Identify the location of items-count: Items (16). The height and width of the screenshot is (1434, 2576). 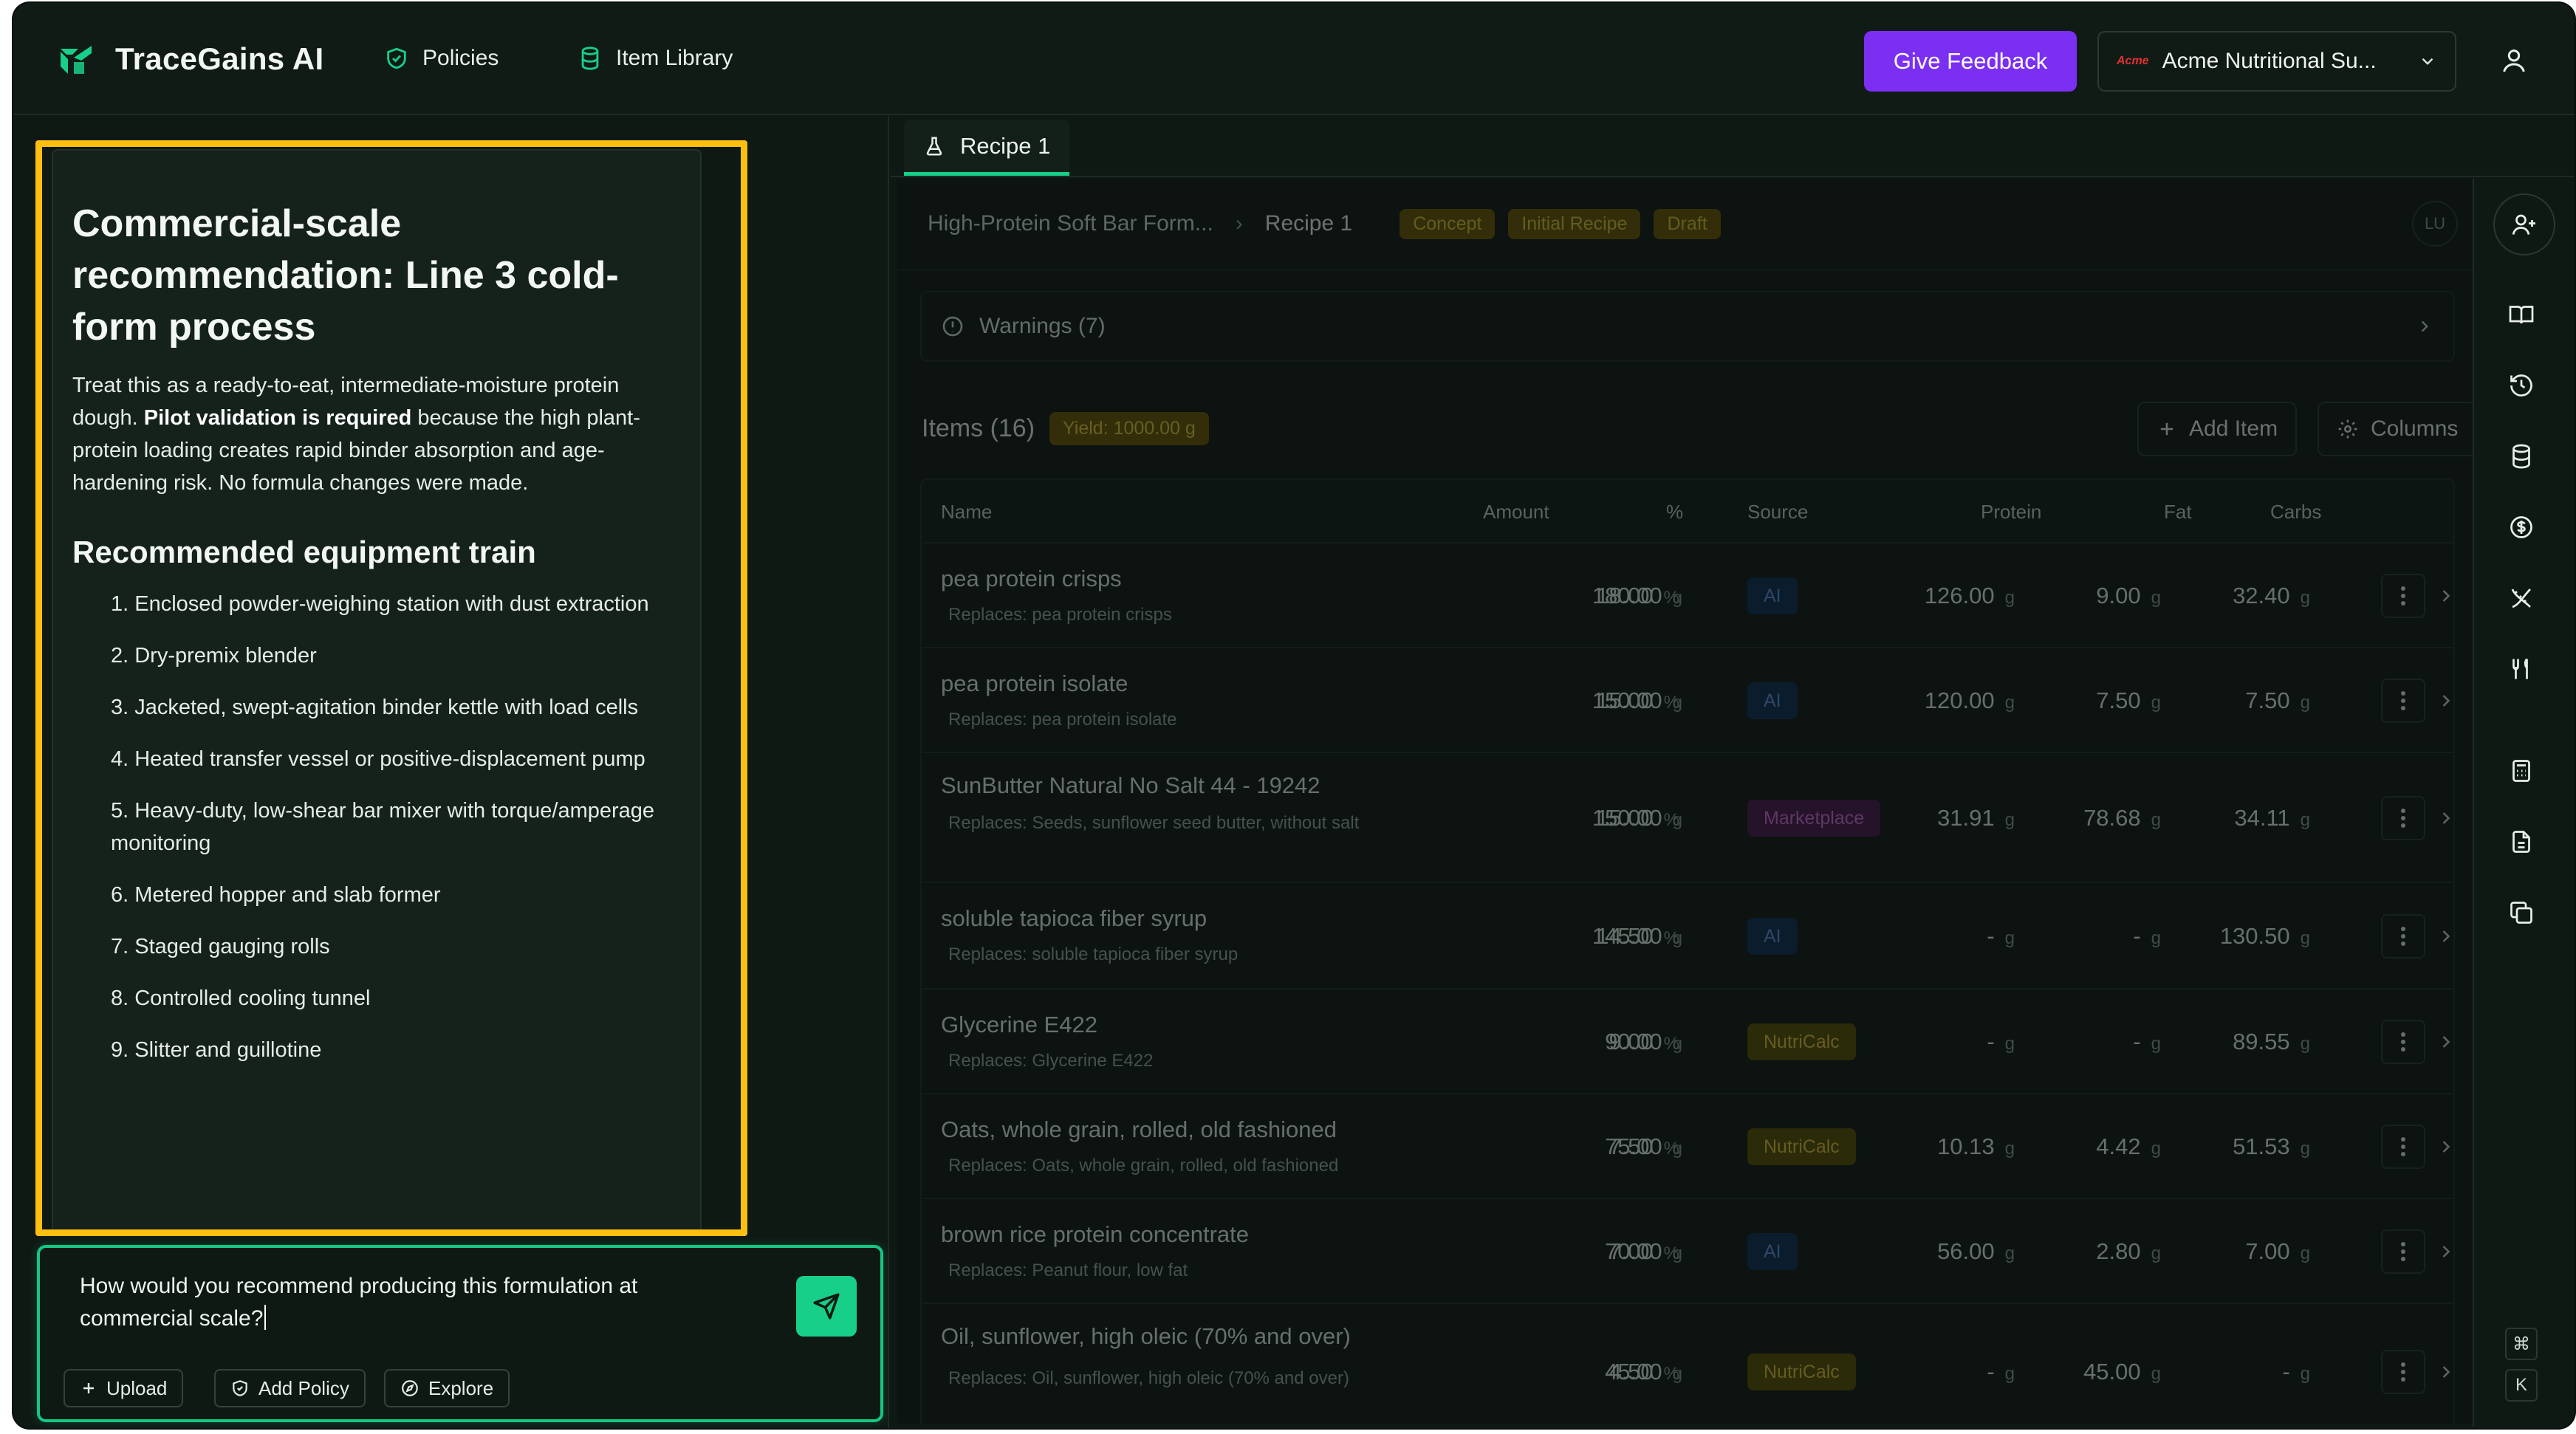
(978, 428).